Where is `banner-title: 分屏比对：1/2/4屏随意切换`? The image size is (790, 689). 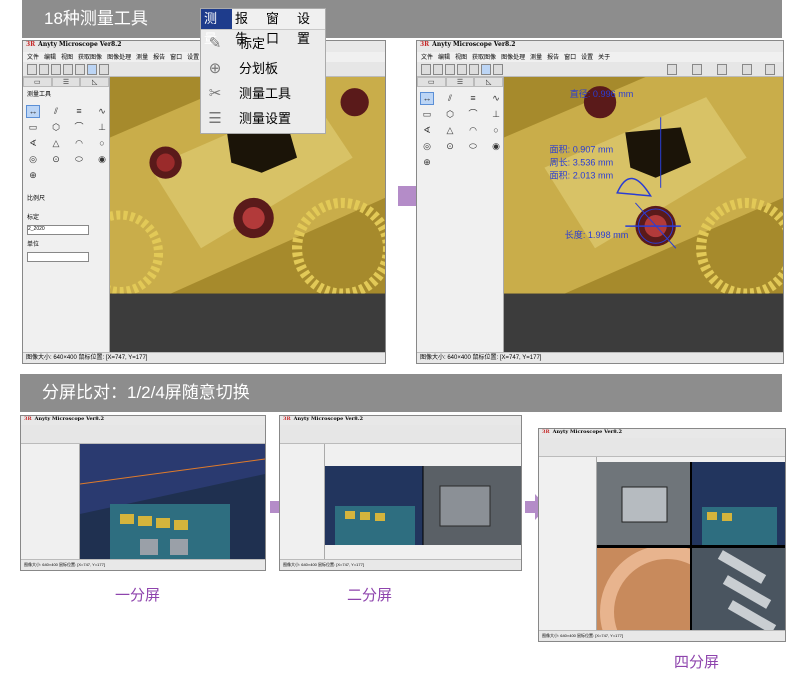
banner-title: 分屏比对：1/2/4屏随意切换 is located at coordinates (146, 392).